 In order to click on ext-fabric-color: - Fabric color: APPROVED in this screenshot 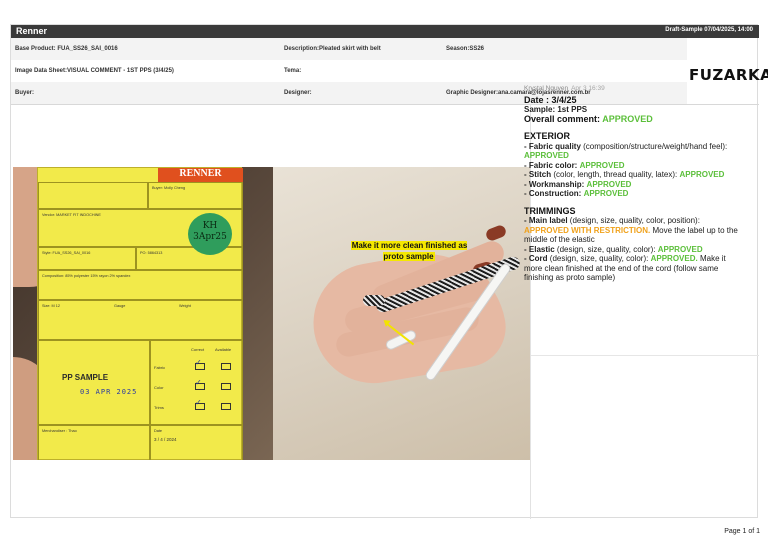, I will do `click(635, 166)`.